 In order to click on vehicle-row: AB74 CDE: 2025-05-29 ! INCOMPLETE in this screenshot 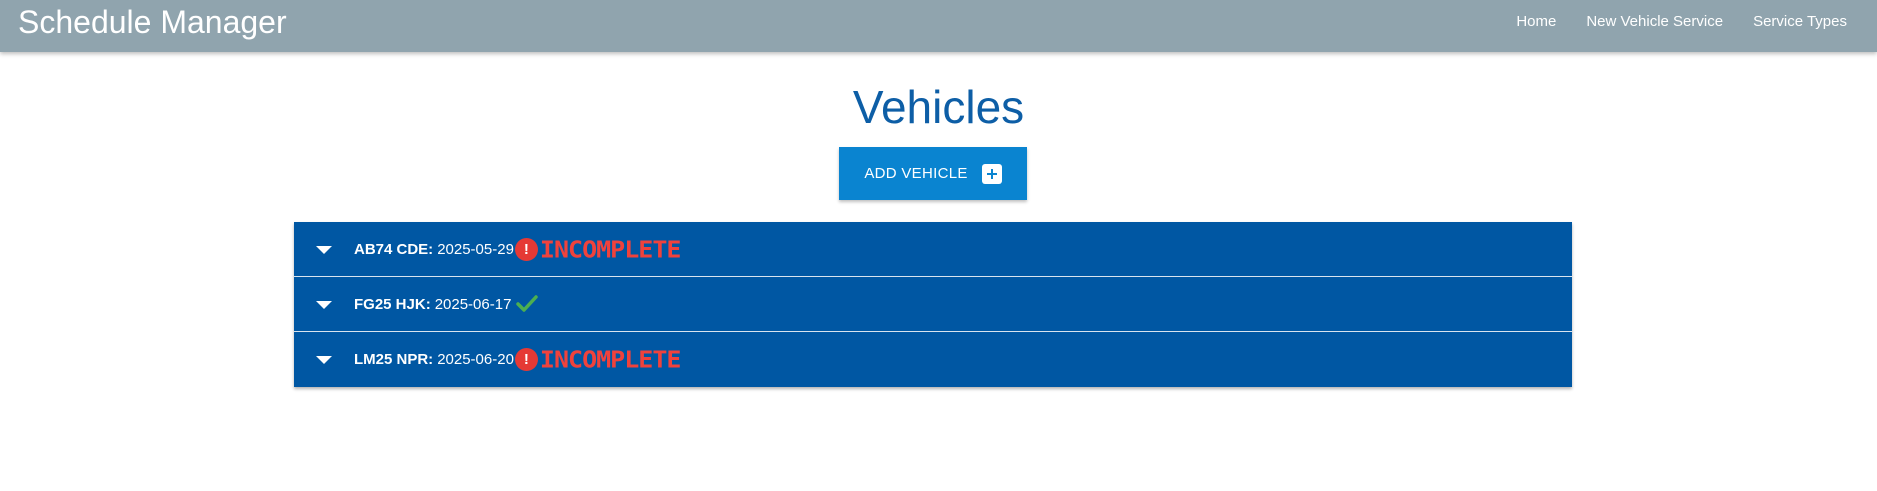, I will do `click(933, 249)`.